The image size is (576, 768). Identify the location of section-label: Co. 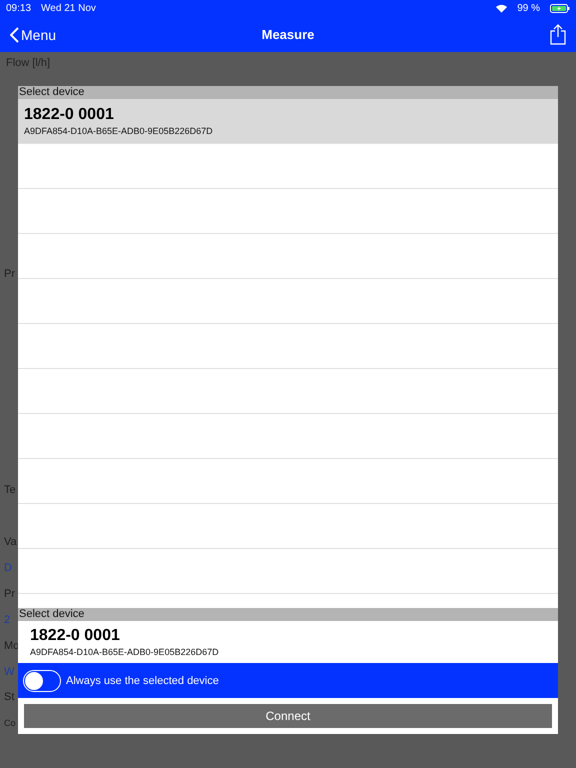
(10, 723).